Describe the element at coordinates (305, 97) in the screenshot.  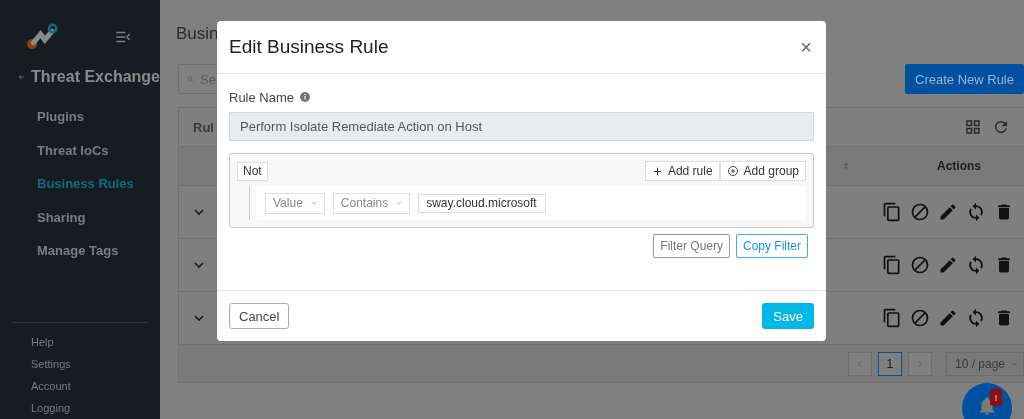
I see `info-icon` at that location.